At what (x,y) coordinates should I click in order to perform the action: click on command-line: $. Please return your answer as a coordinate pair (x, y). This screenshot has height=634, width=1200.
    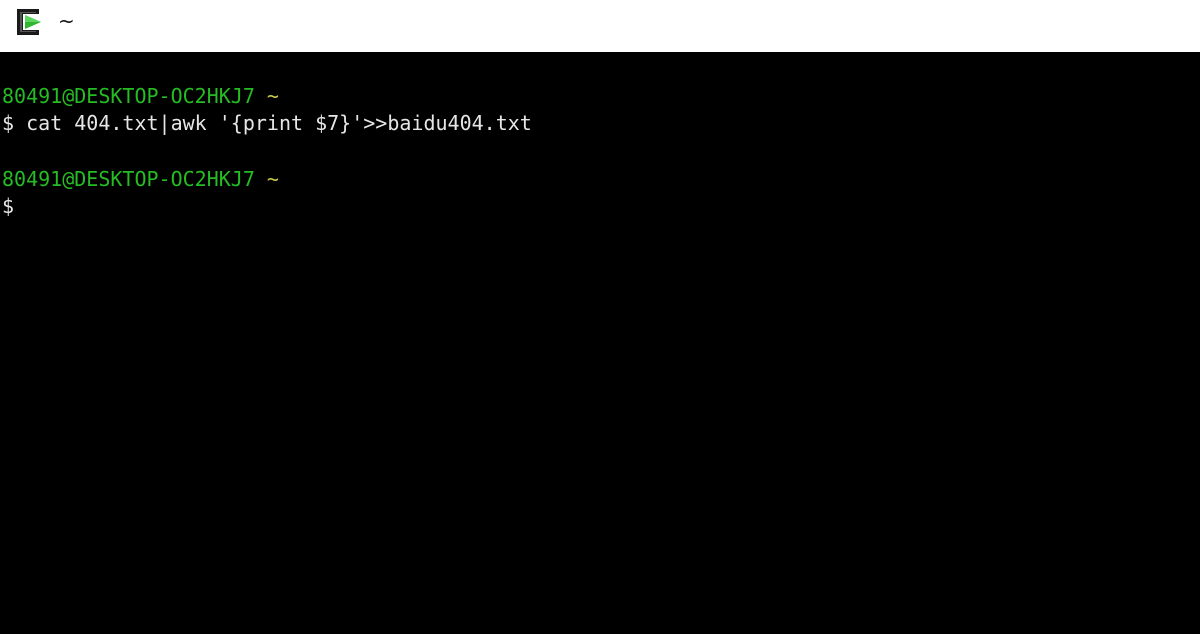
    Looking at the image, I should click on (14, 206).